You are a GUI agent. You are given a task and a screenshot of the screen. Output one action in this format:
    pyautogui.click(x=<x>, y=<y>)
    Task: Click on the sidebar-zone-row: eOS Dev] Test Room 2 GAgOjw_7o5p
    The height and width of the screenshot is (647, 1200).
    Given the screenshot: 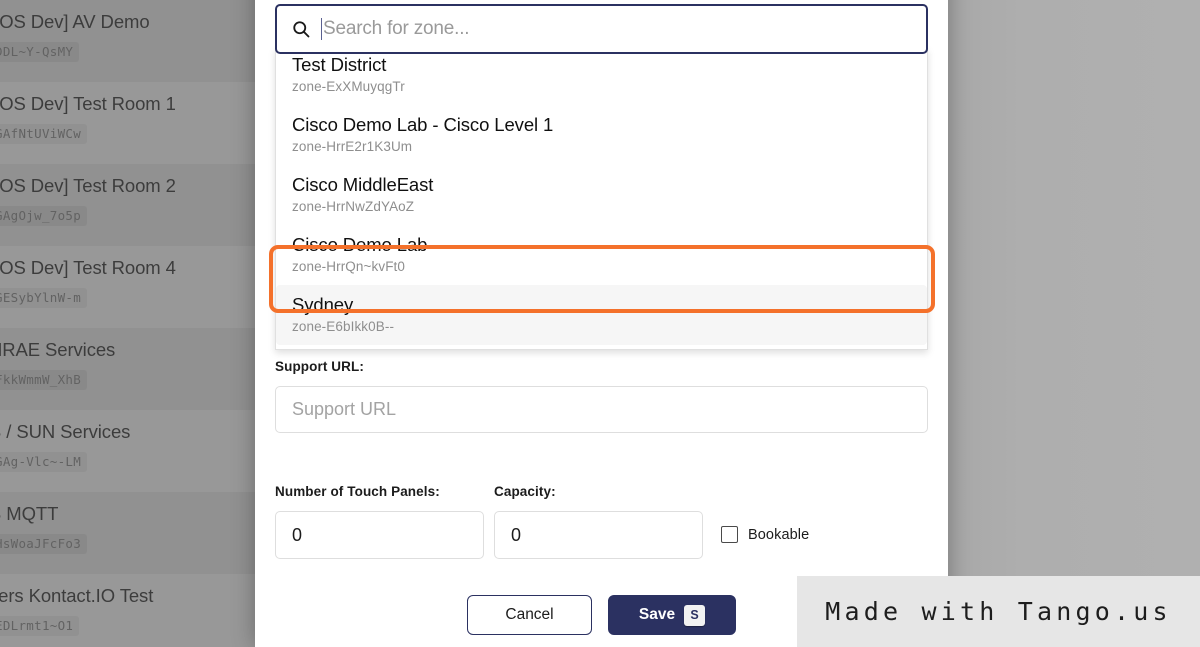 What is the action you would take?
    pyautogui.click(x=128, y=205)
    